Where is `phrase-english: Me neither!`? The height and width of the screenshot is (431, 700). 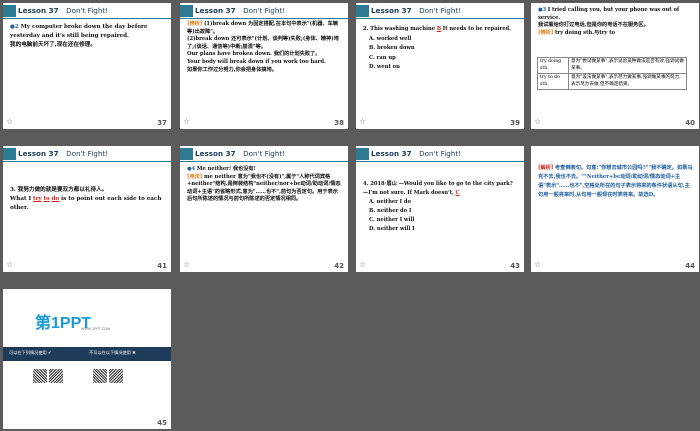
phrase-english: Me neither! is located at coordinates (214, 169).